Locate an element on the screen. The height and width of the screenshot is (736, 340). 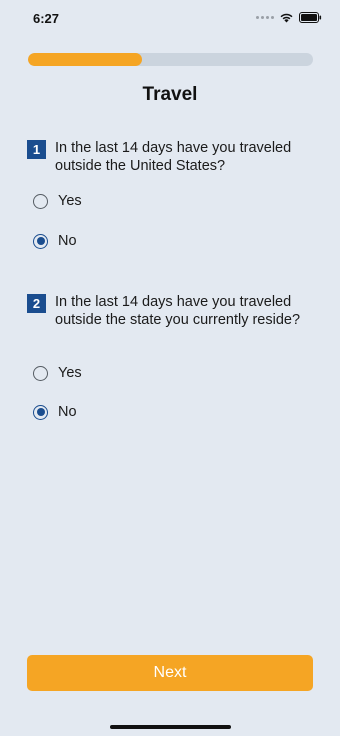
question-number-badge: 2 is located at coordinates (36, 303).